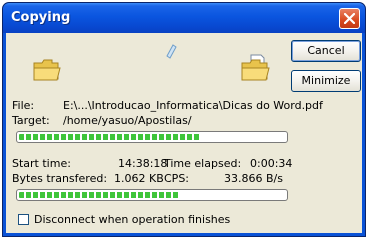 Image resolution: width=369 pixels, height=240 pixels. What do you see at coordinates (143, 163) in the screenshot?
I see `start-time-value: 14:38:18` at bounding box center [143, 163].